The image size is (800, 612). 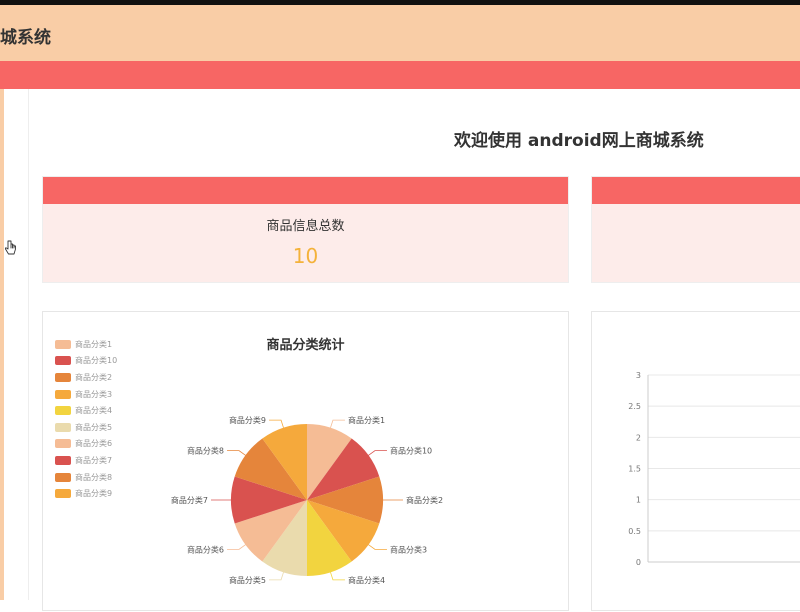 I want to click on line-chart-panel: 3 2.5 2 1.5 1 0.5 0, so click(x=695, y=461).